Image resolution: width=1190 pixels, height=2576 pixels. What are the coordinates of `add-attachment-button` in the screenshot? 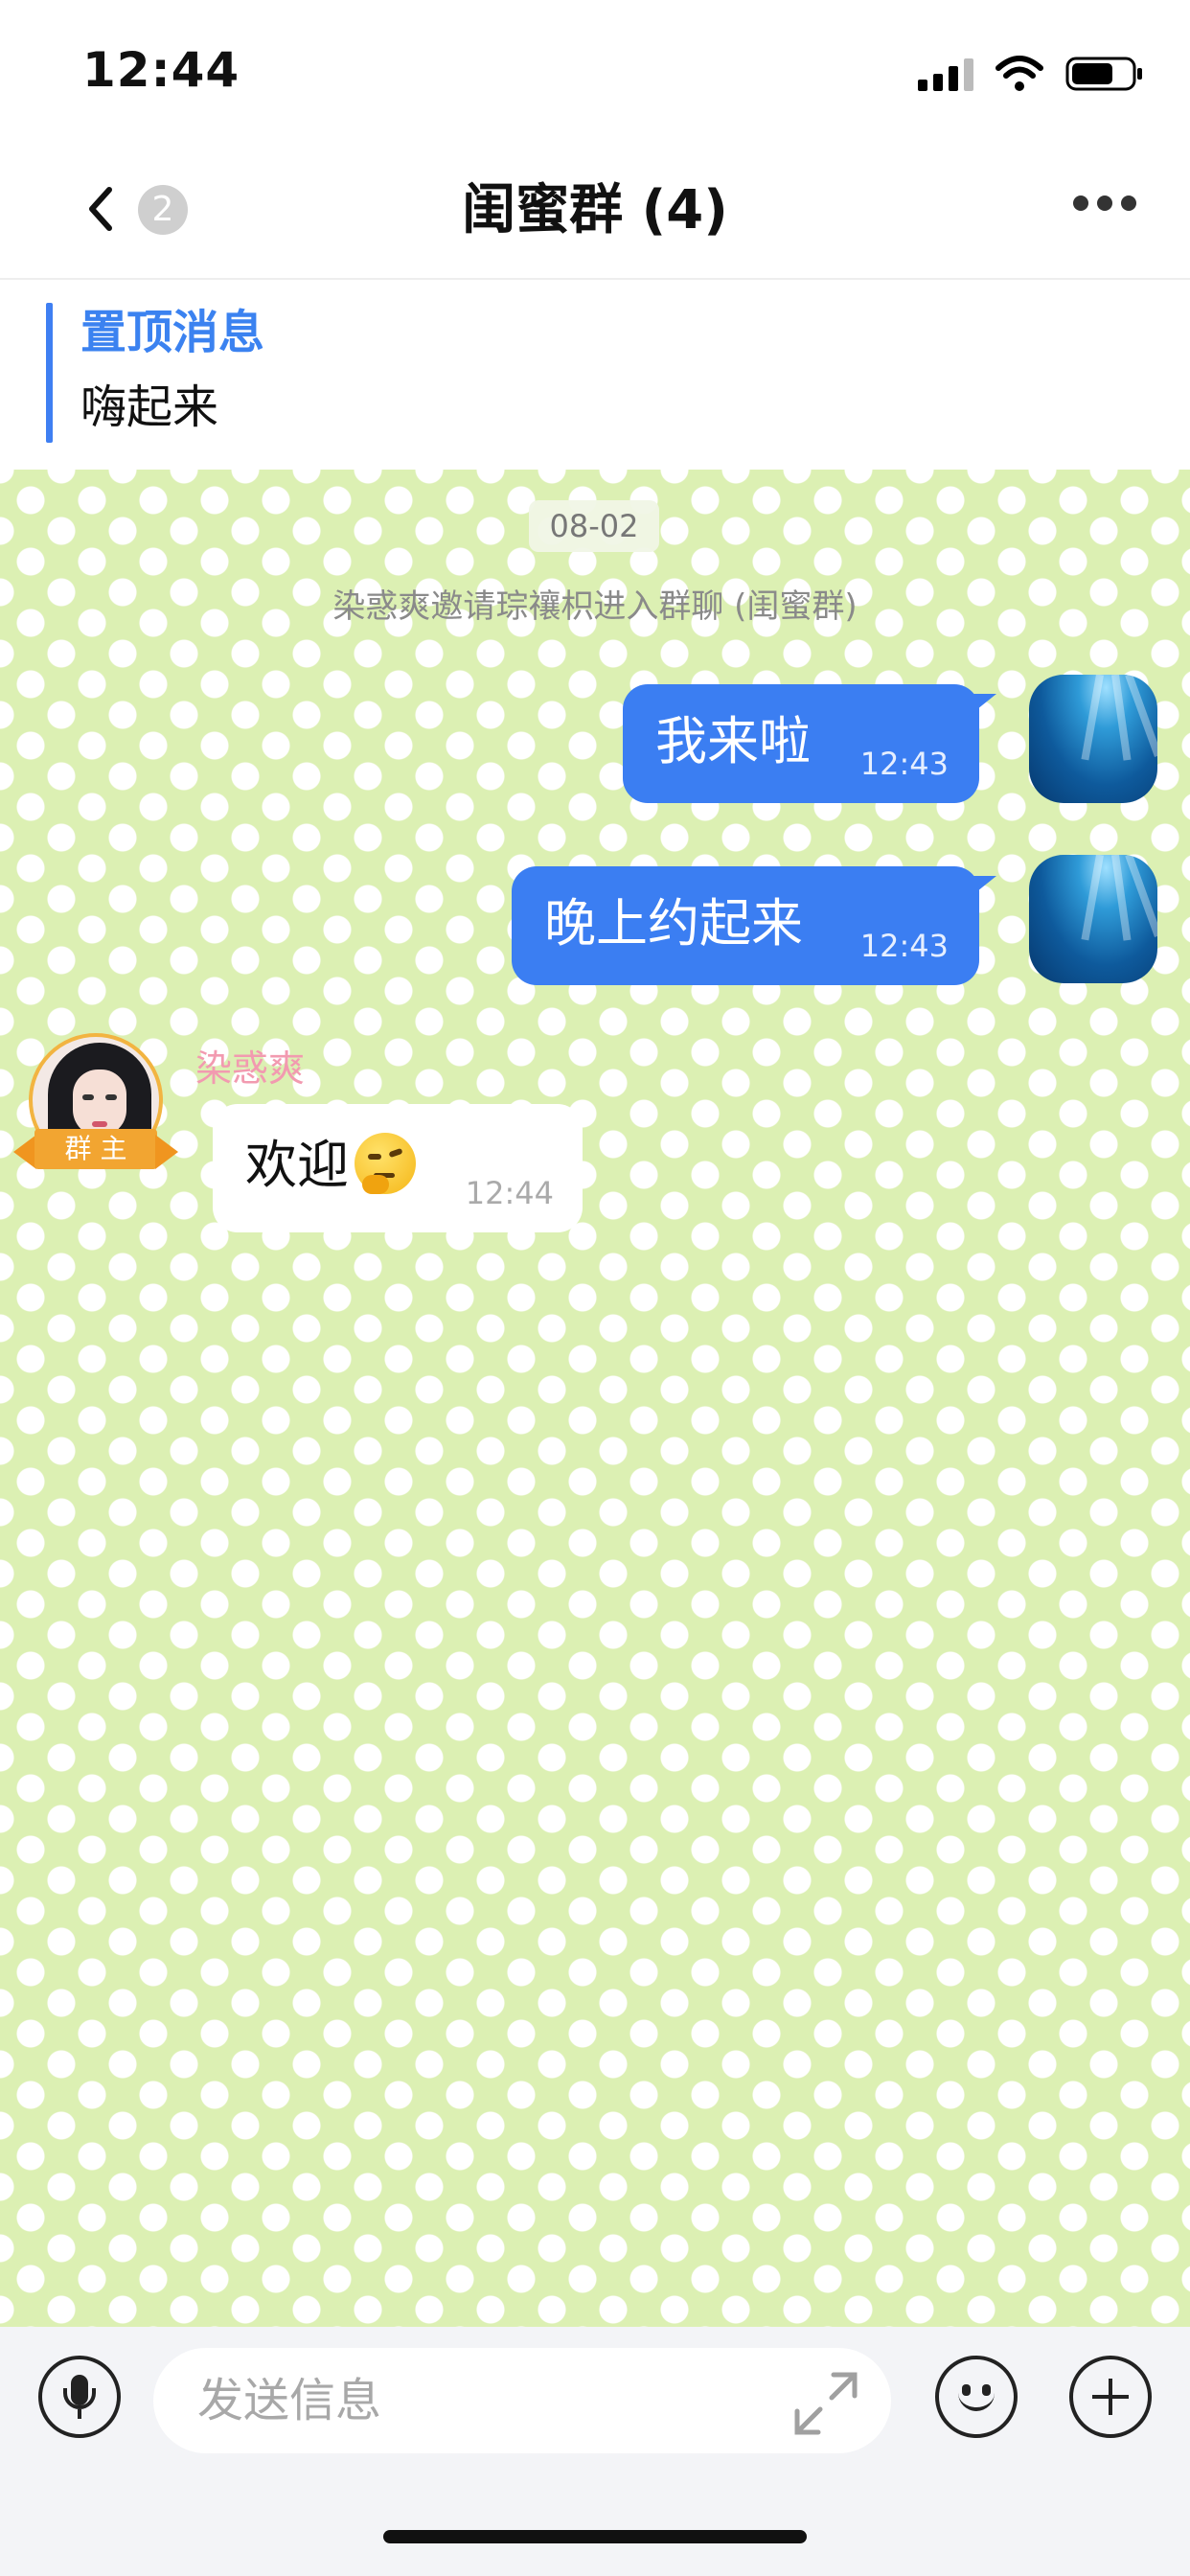 It's located at (1110, 2397).